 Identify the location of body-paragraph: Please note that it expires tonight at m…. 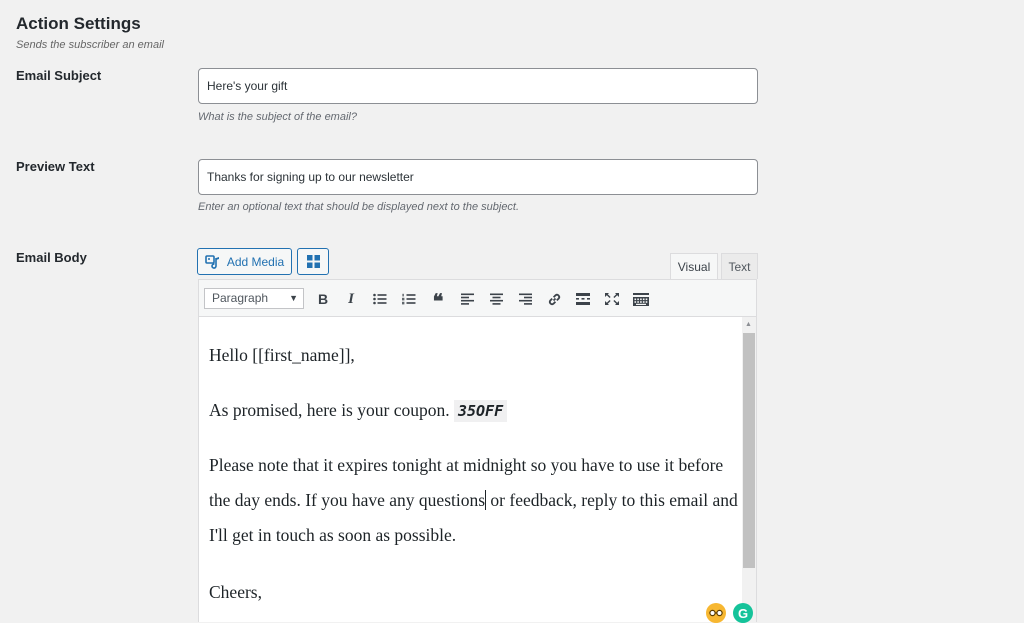
(474, 500).